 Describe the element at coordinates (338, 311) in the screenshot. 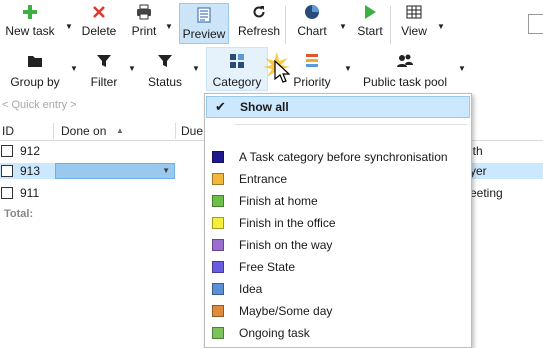

I see `category-menu-item: Maybe/Some day` at that location.